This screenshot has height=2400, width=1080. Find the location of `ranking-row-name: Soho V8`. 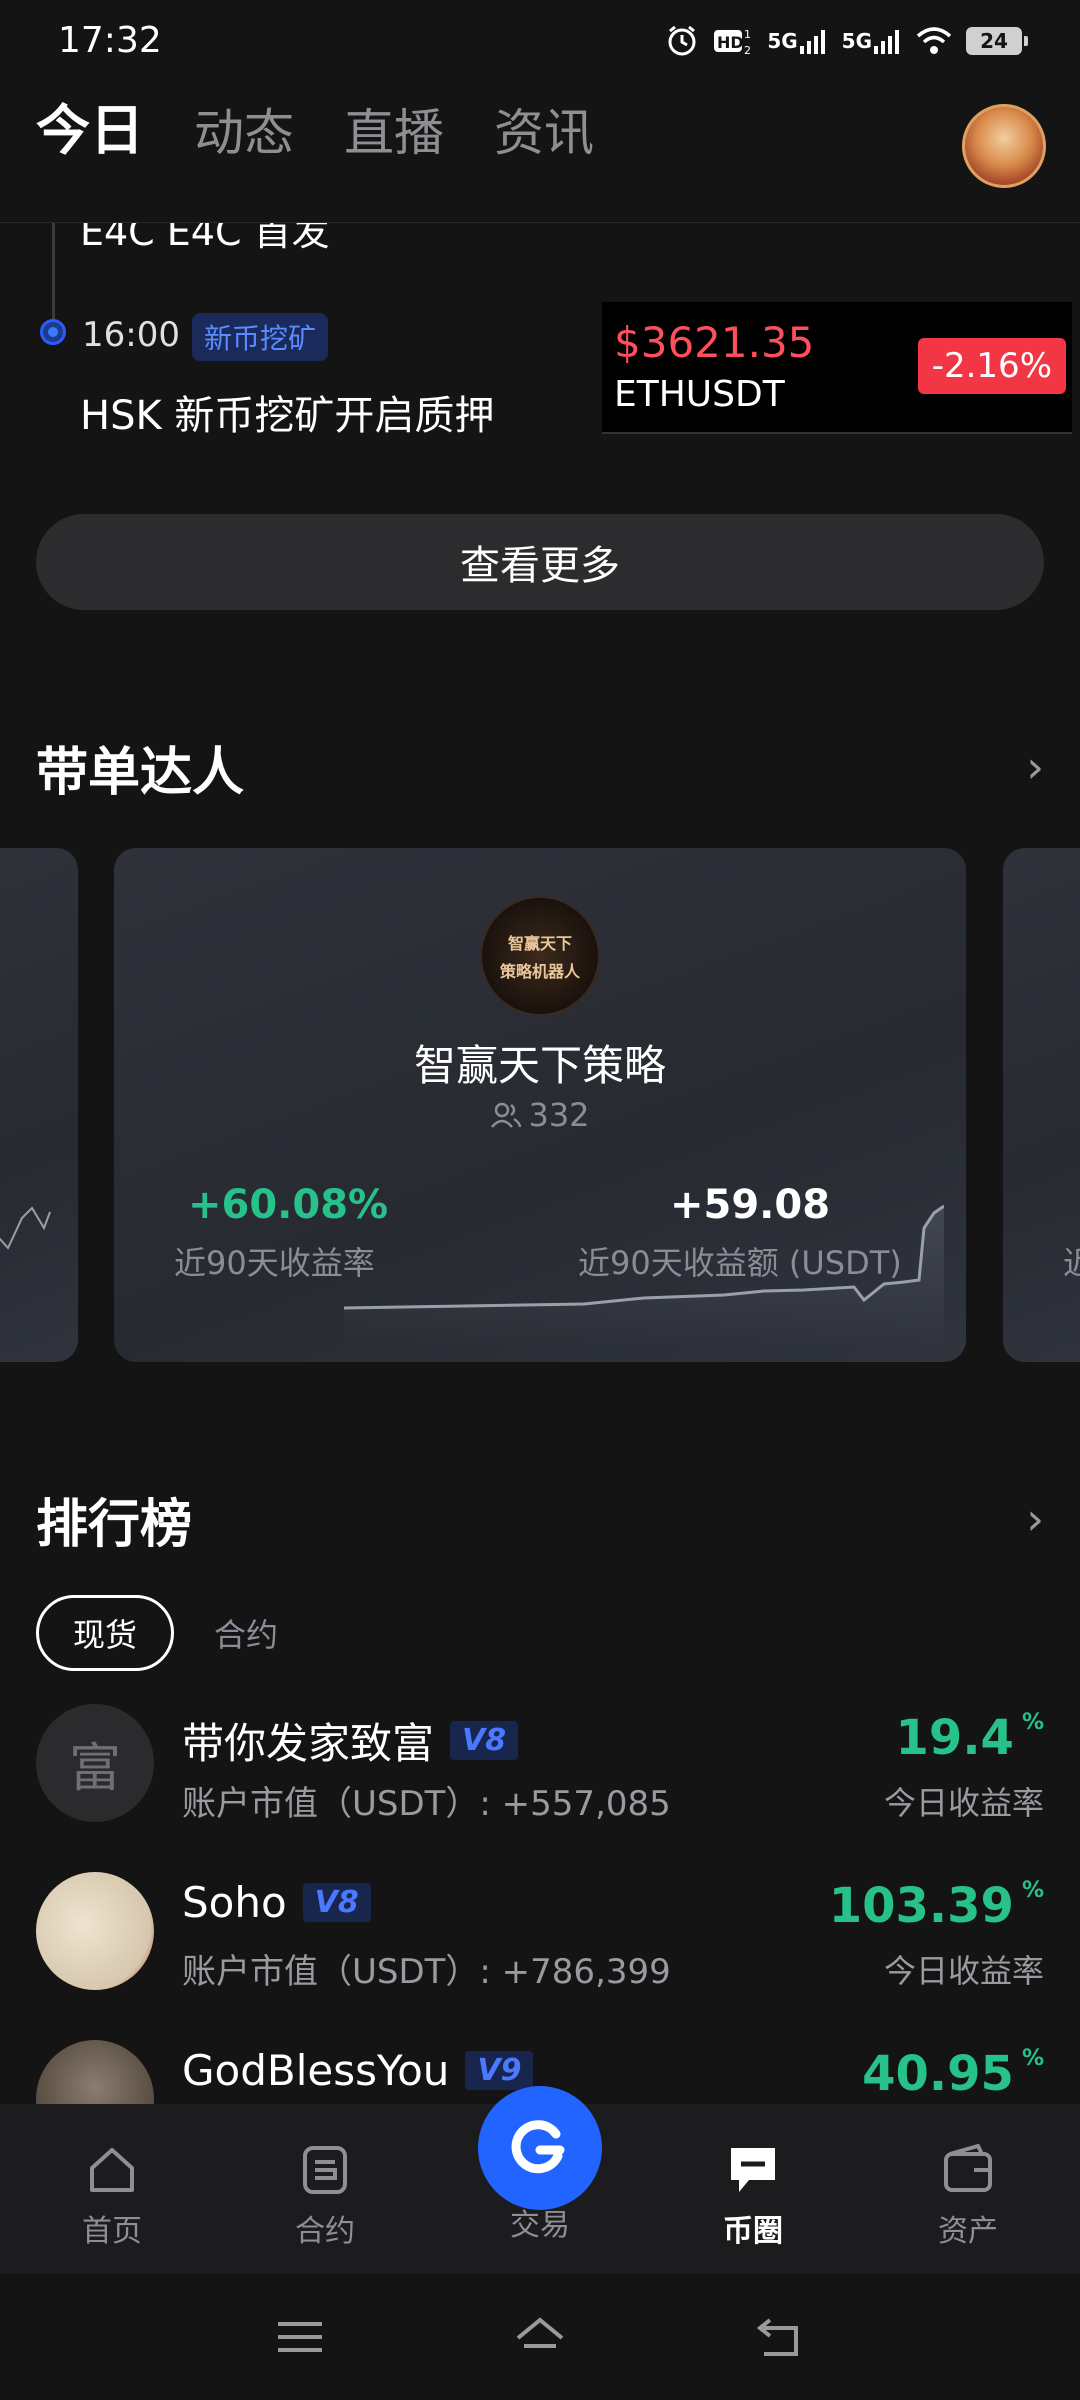

ranking-row-name: Soho V8 is located at coordinates (276, 1902).